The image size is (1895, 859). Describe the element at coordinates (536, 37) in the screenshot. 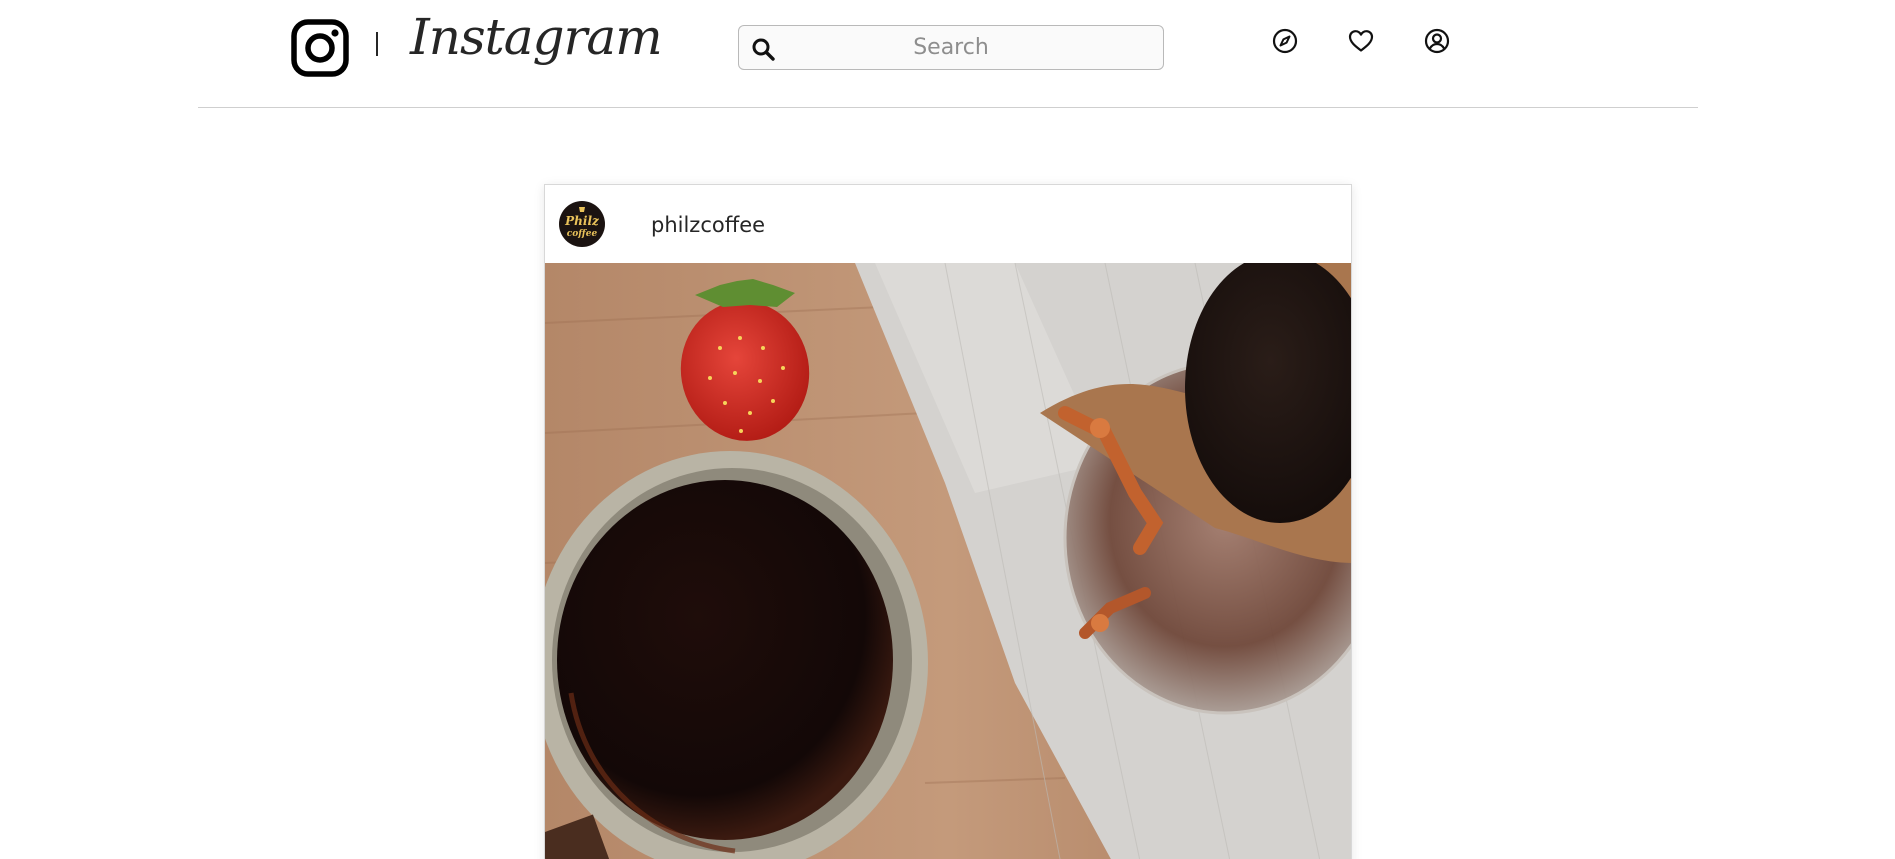

I see `instagram-wordmark: Instagram` at that location.